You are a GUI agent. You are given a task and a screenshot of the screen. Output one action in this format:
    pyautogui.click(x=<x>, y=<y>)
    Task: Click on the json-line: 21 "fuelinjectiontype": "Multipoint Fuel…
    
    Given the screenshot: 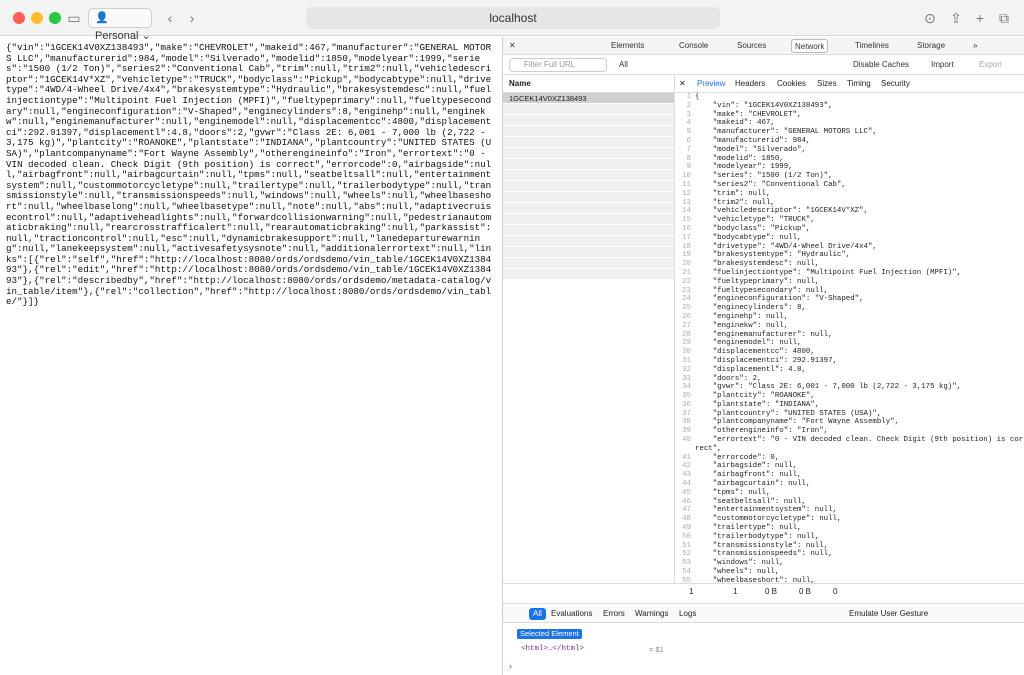 What is the action you would take?
    pyautogui.click(x=849, y=273)
    